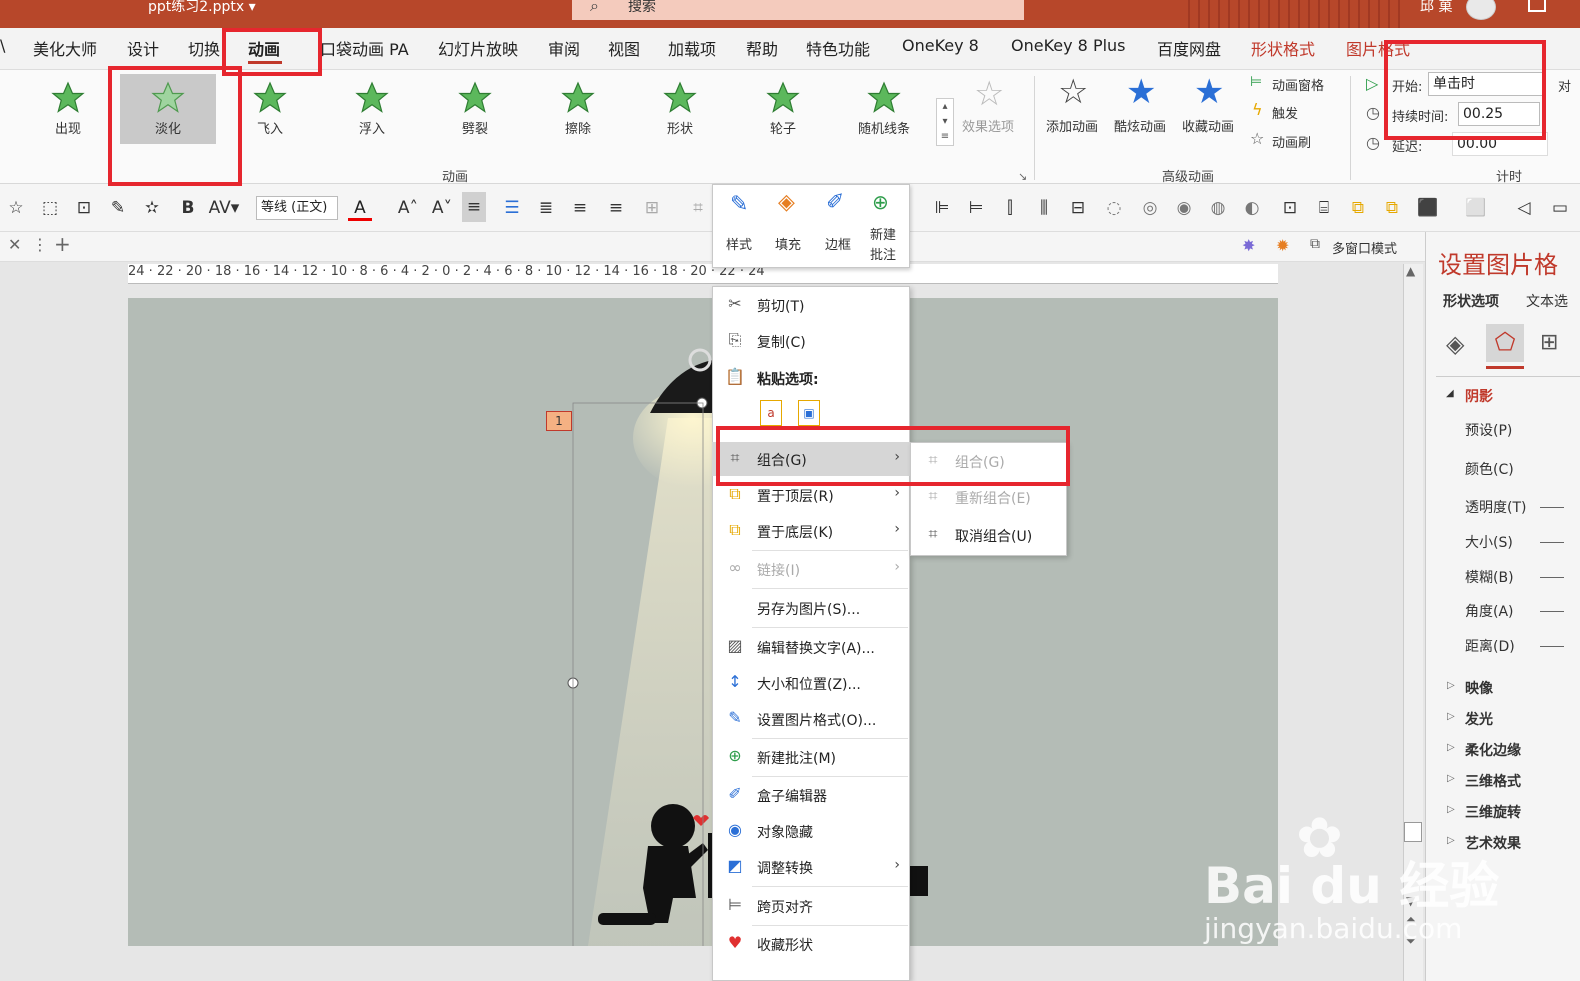 This screenshot has width=1580, height=981. What do you see at coordinates (559, 421) in the screenshot?
I see `animation-order-tag: 1` at bounding box center [559, 421].